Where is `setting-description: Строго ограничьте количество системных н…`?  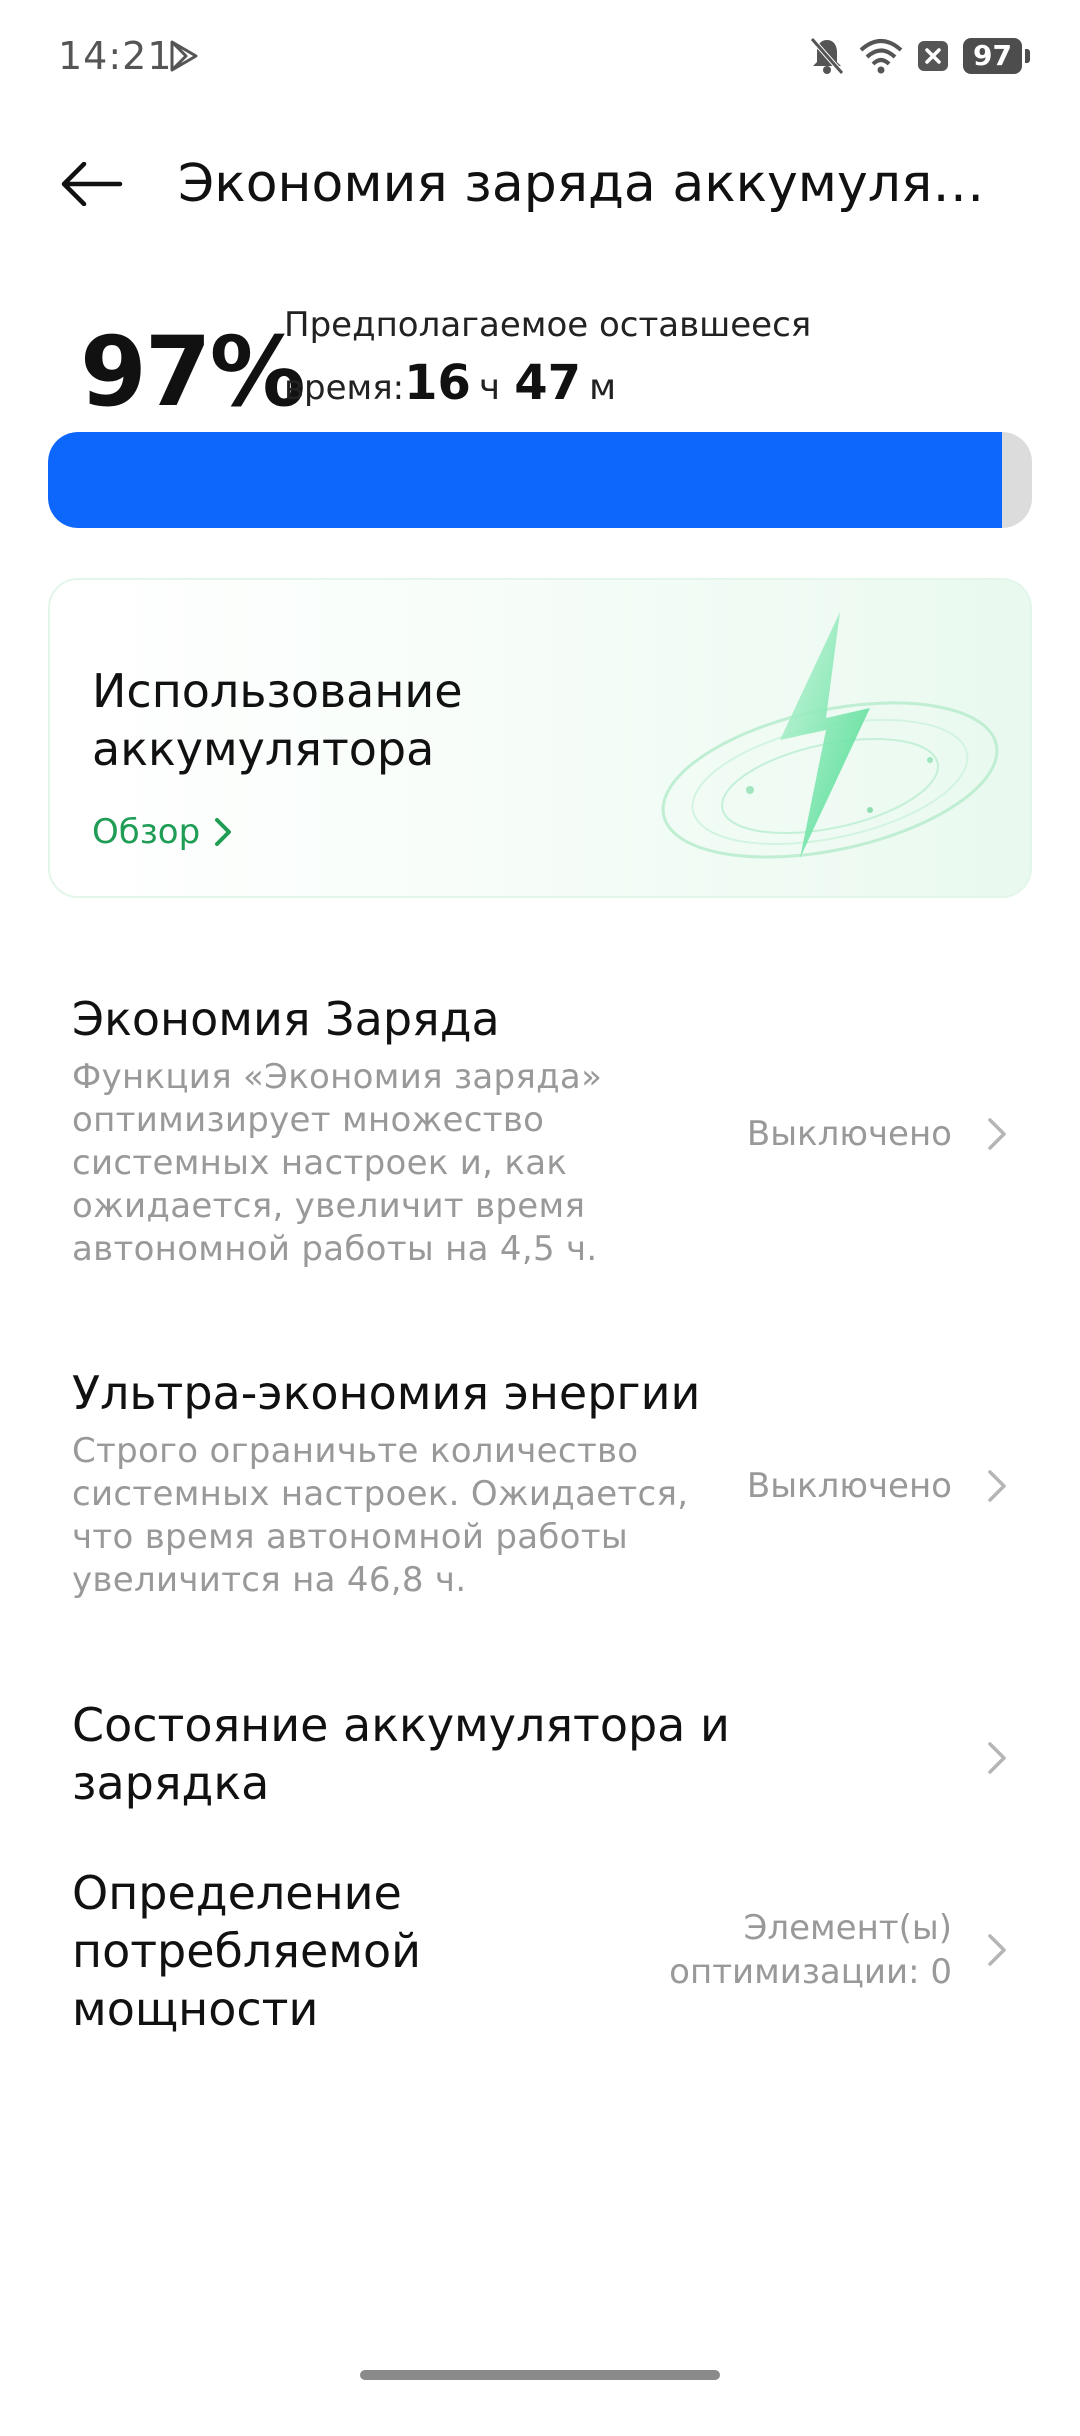 setting-description: Строго ограничьте количество системных н… is located at coordinates (380, 1515).